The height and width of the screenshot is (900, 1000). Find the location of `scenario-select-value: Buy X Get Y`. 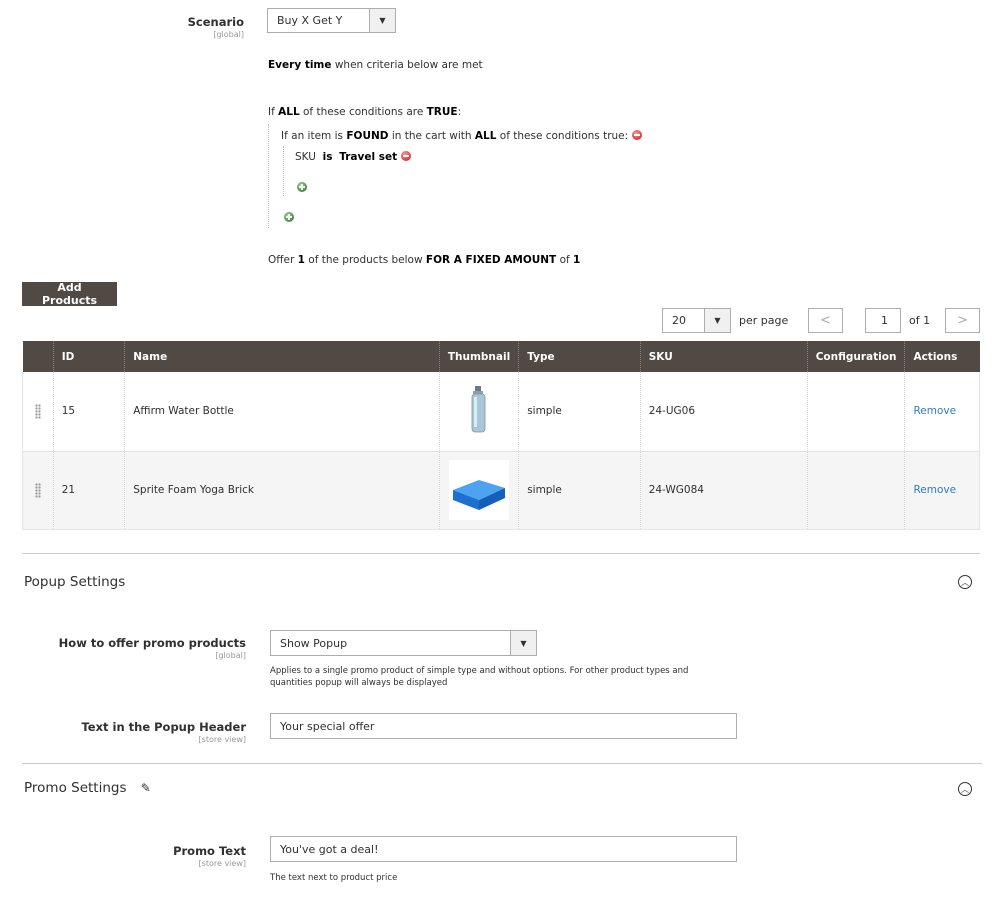

scenario-select-value: Buy X Get Y is located at coordinates (310, 20).